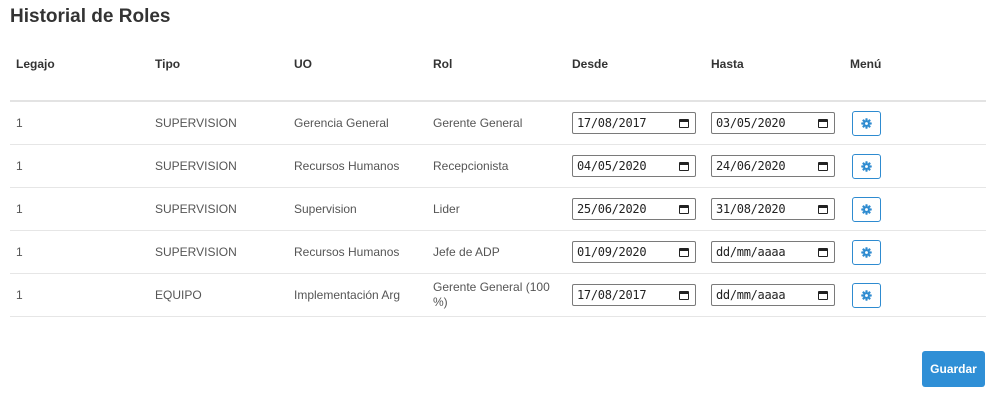 This screenshot has height=401, width=1001. I want to click on header-desde: Desde, so click(590, 64).